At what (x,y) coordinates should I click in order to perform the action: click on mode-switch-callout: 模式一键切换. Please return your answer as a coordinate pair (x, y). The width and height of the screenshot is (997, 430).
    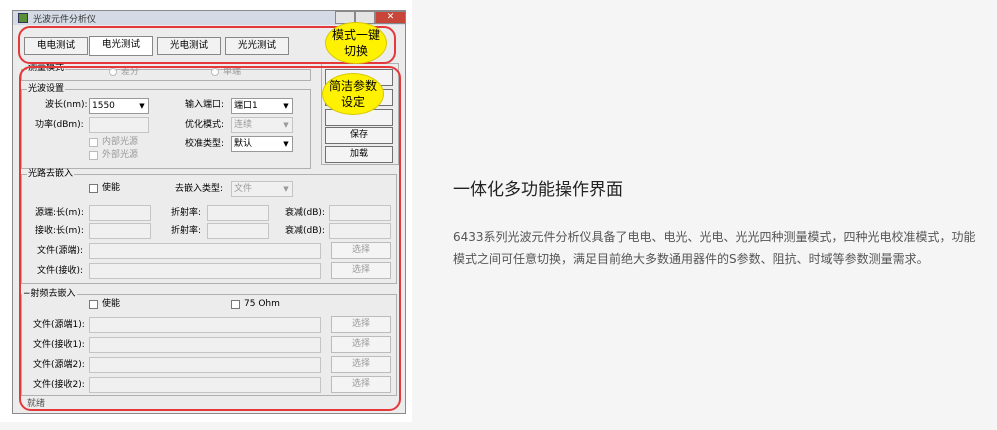
    Looking at the image, I should click on (356, 43).